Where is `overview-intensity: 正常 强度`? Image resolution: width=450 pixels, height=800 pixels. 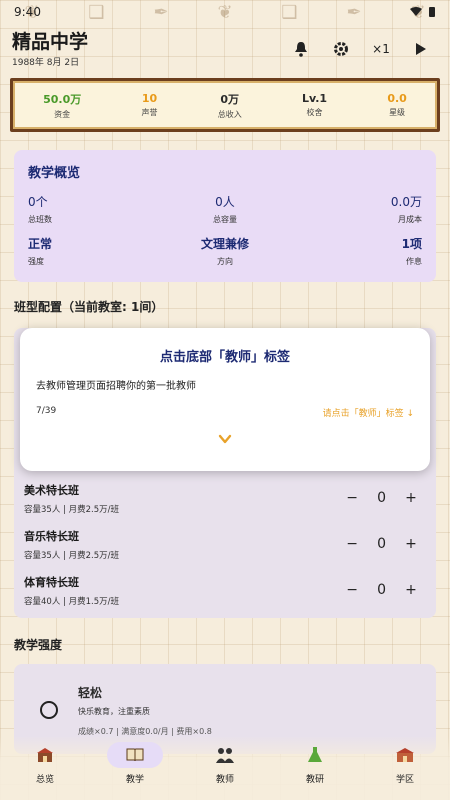
overview-intensity: 正常 强度 is located at coordinates (93, 251).